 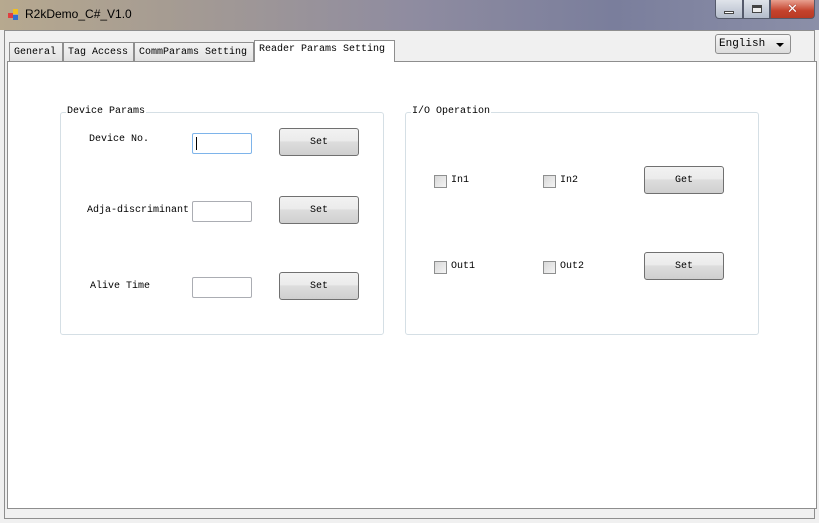 What do you see at coordinates (549, 267) in the screenshot?
I see `out2-checkbox` at bounding box center [549, 267].